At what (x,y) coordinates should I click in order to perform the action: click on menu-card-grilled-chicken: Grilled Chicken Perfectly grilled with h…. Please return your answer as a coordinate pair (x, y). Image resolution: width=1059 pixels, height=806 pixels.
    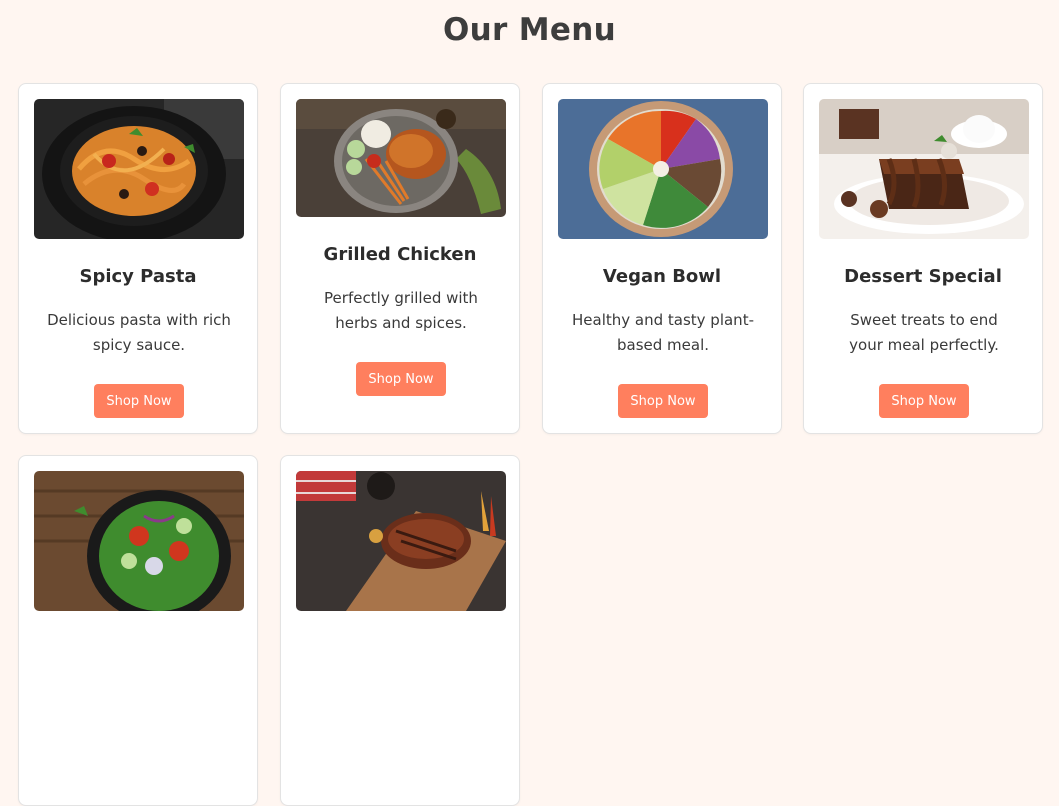
    Looking at the image, I should click on (400, 258).